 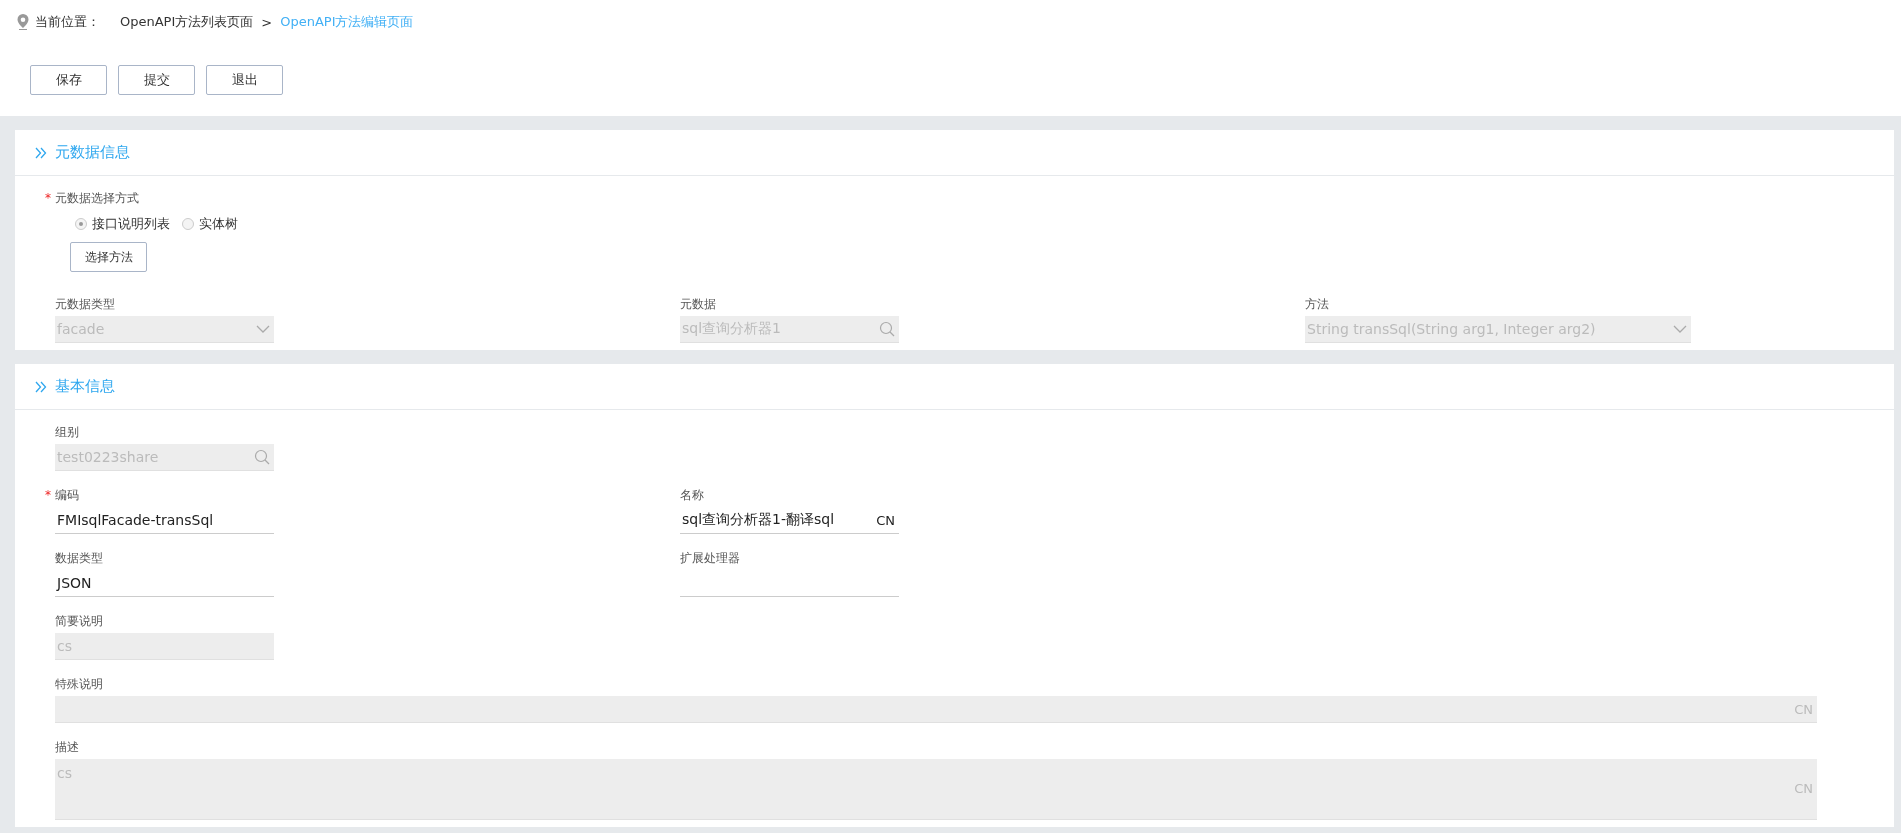 I want to click on field-label: 简要说明, so click(x=79, y=621).